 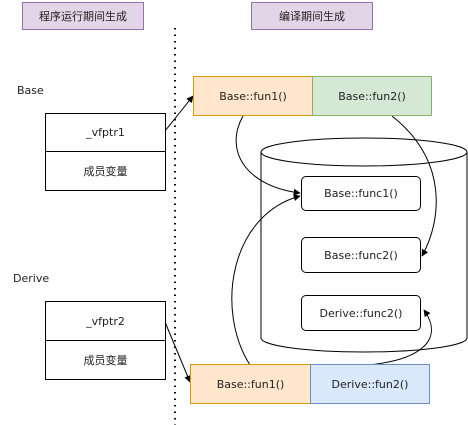 What do you see at coordinates (253, 96) in the screenshot?
I see `base-vtable-slot1: Base::fun1()` at bounding box center [253, 96].